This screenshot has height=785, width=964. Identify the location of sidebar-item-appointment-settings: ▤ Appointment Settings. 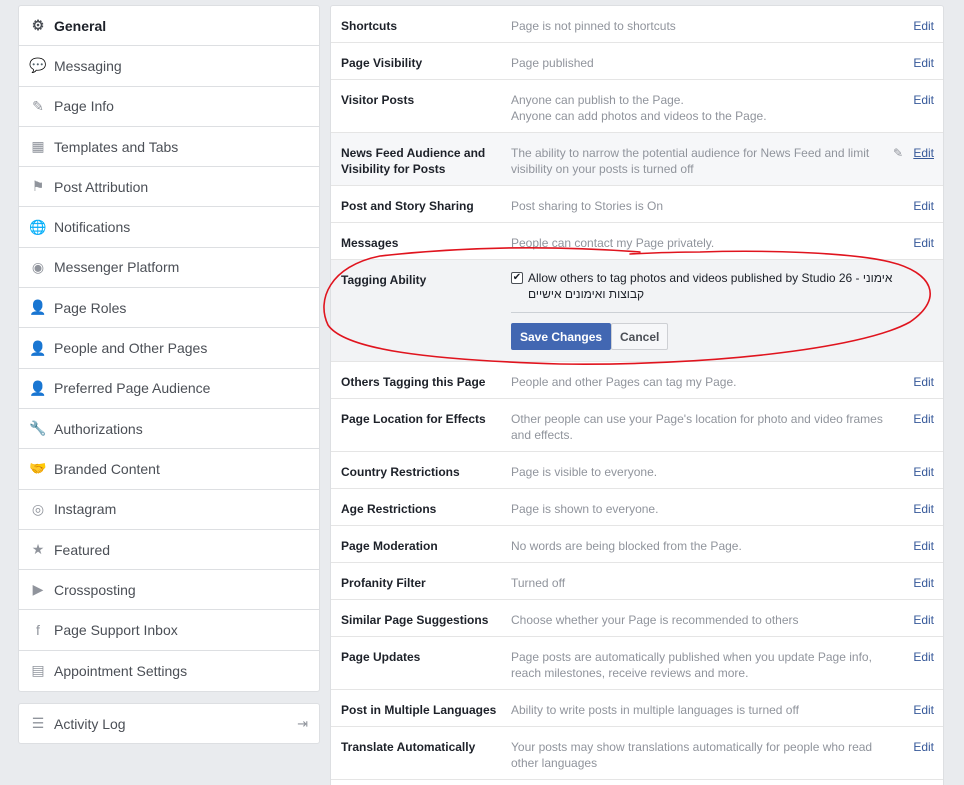
(169, 671).